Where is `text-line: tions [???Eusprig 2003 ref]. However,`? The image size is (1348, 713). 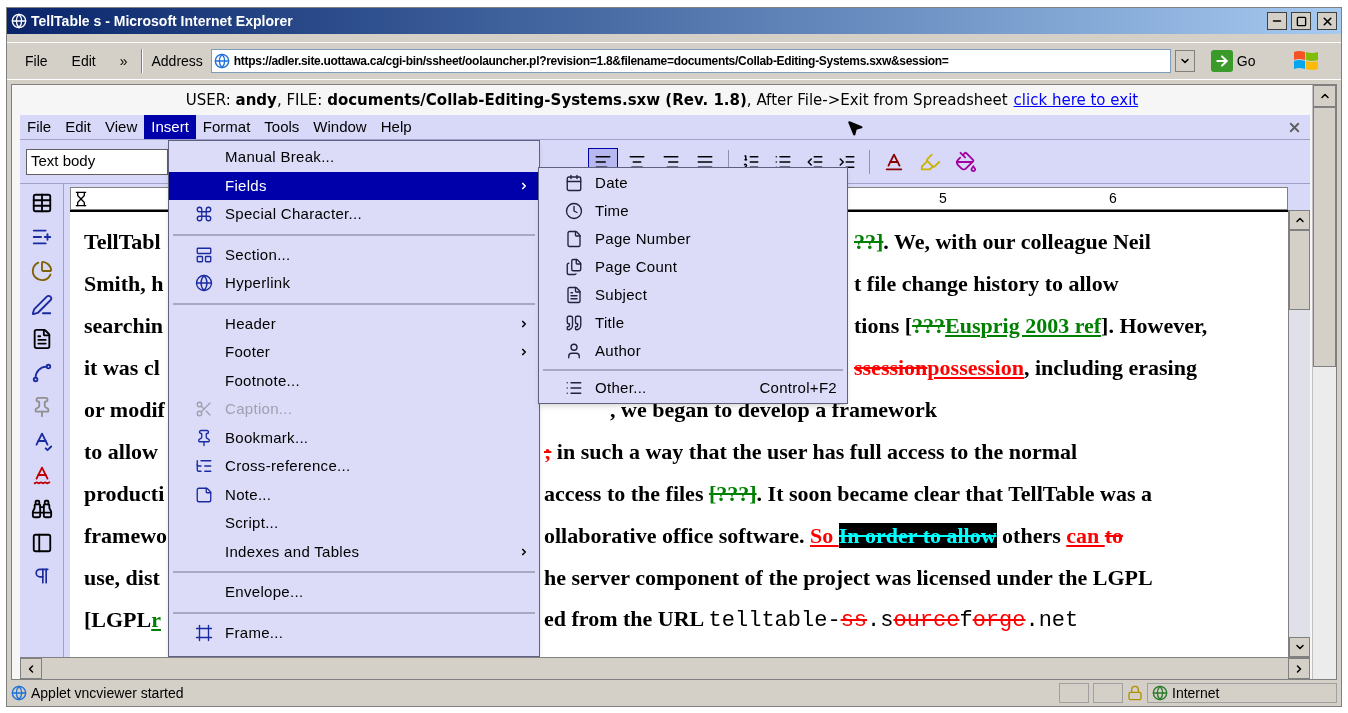
text-line: tions [???Eusprig 2003 ref]. However, is located at coordinates (1031, 325).